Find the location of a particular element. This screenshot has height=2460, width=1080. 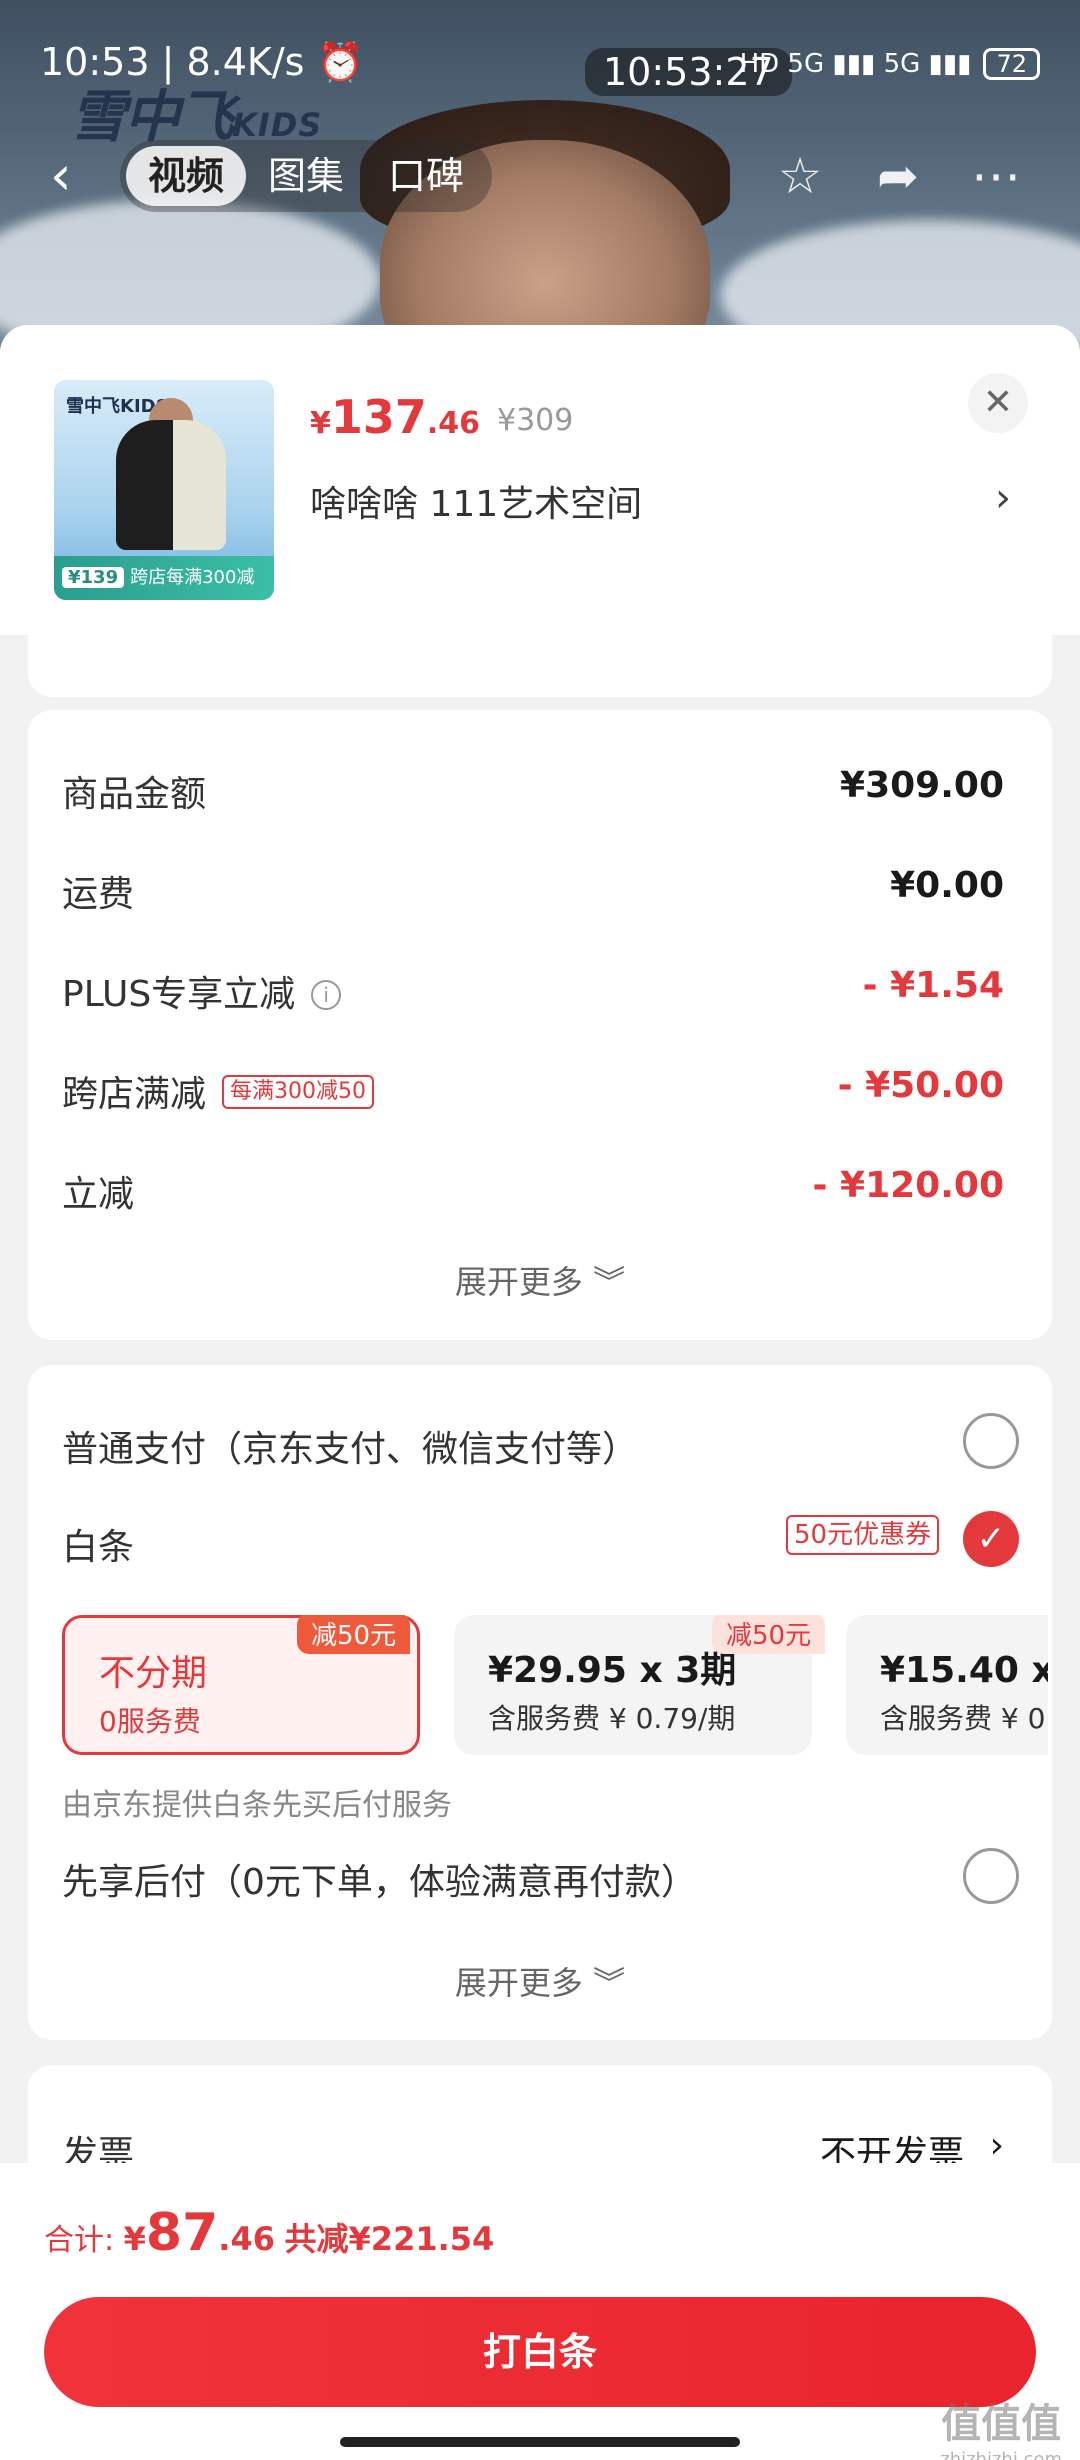

media-tabs: 视频 图集 口碑 is located at coordinates (306, 176).